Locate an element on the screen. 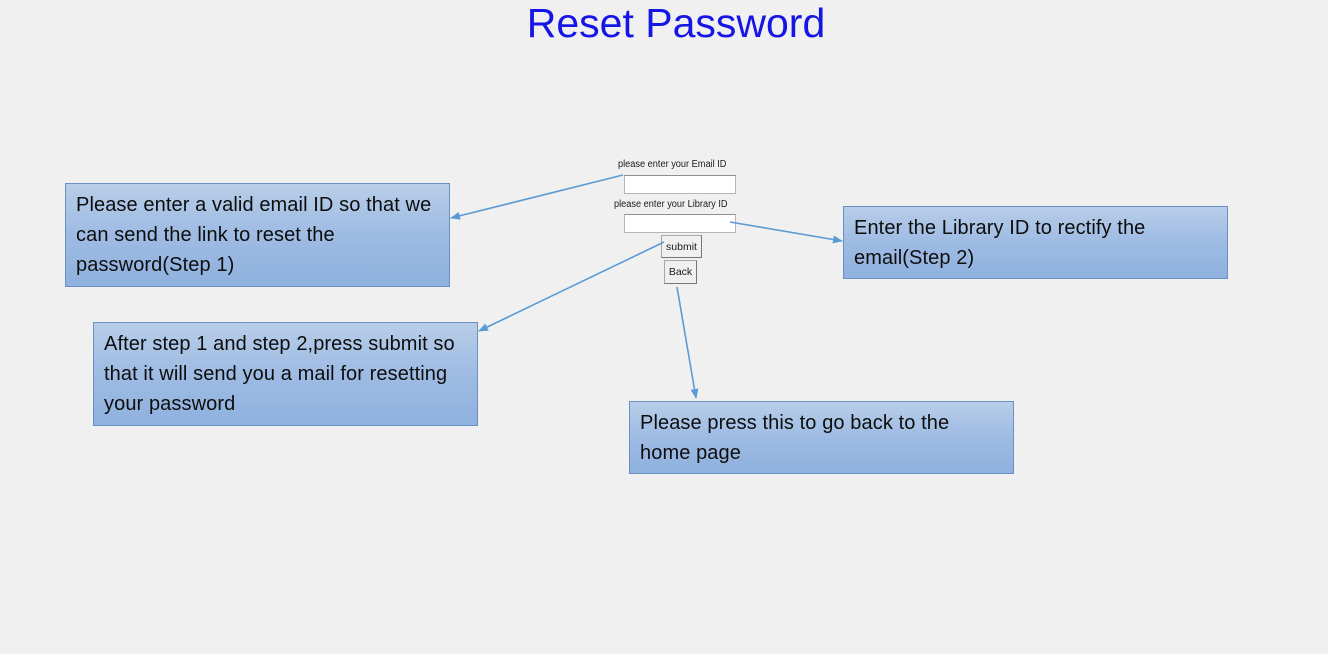  submit-button: submit is located at coordinates (681, 246).